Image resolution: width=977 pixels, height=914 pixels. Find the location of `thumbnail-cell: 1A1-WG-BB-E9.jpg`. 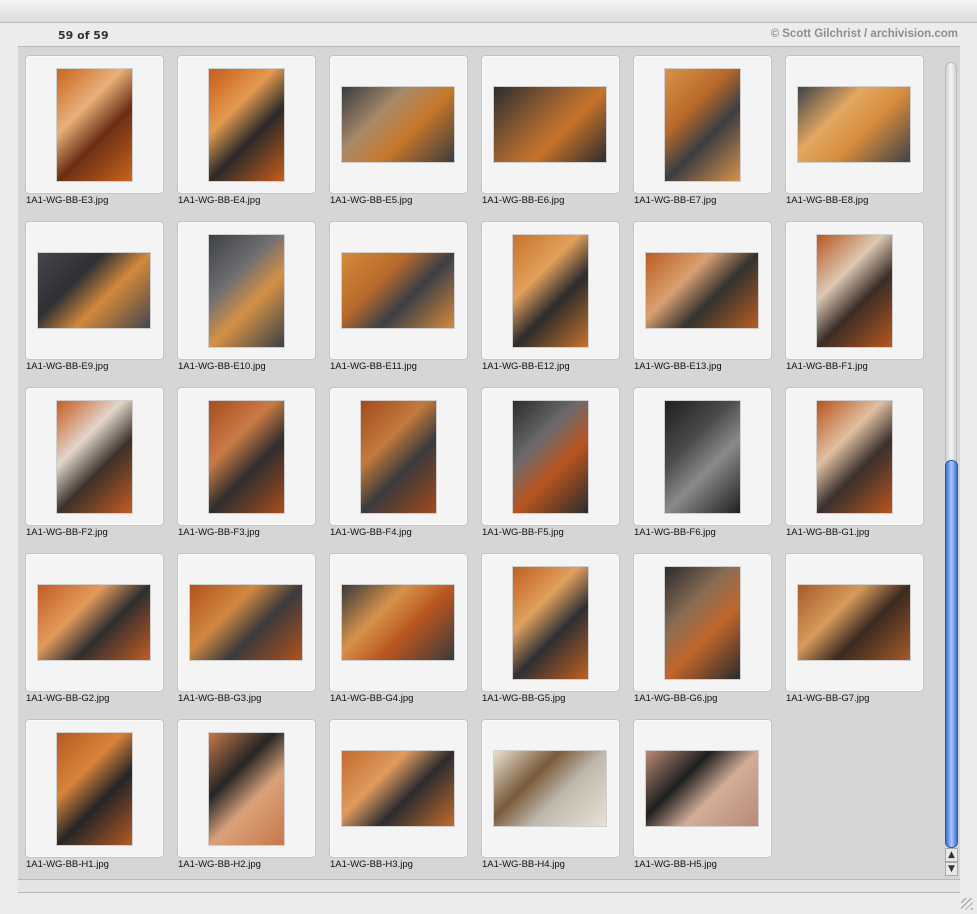

thumbnail-cell: 1A1-WG-BB-E9.jpg is located at coordinates (94, 297).